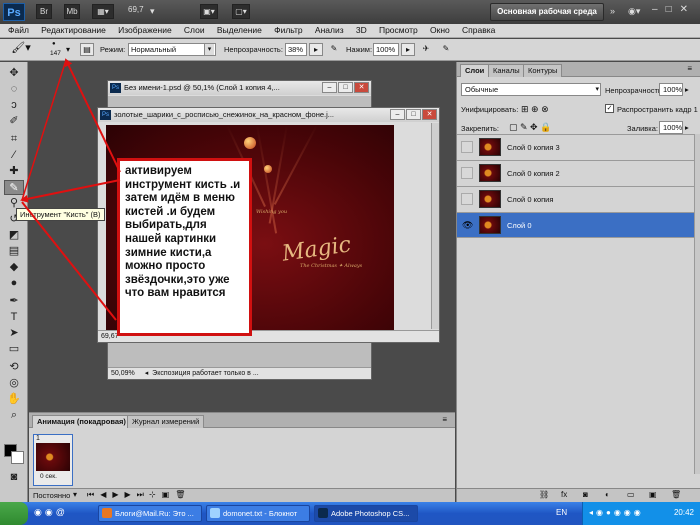 Image resolution: width=700 pixels, height=525 pixels. I want to click on arrow-to-brush-tool, so click(70, 191).